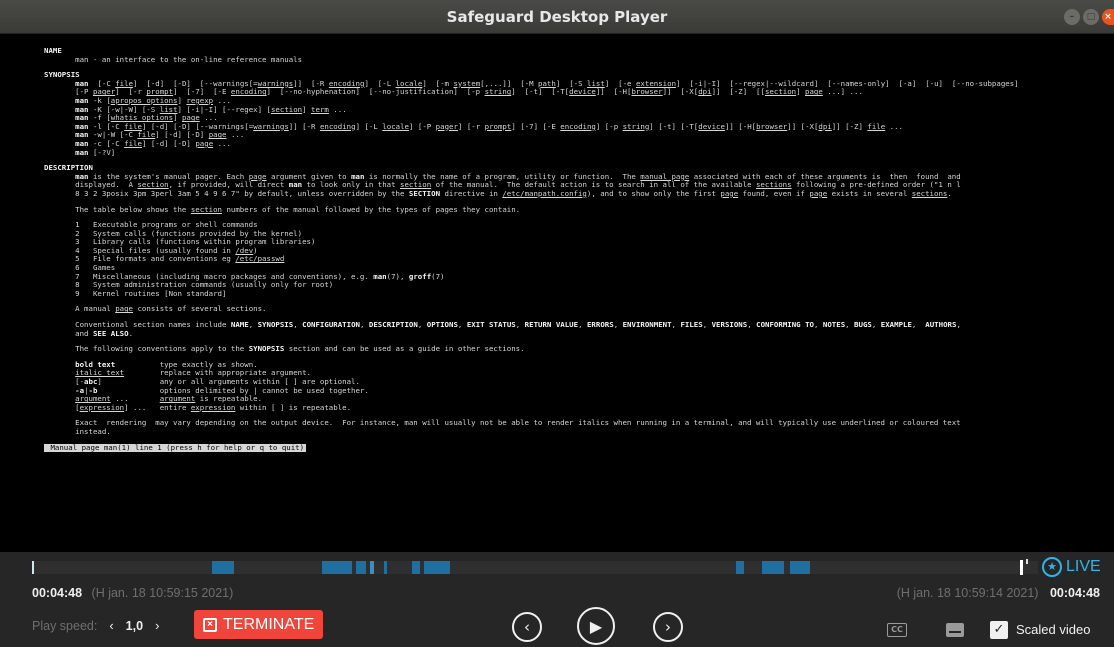 The height and width of the screenshot is (647, 1114). I want to click on terminal-text: instead., so click(77, 431).